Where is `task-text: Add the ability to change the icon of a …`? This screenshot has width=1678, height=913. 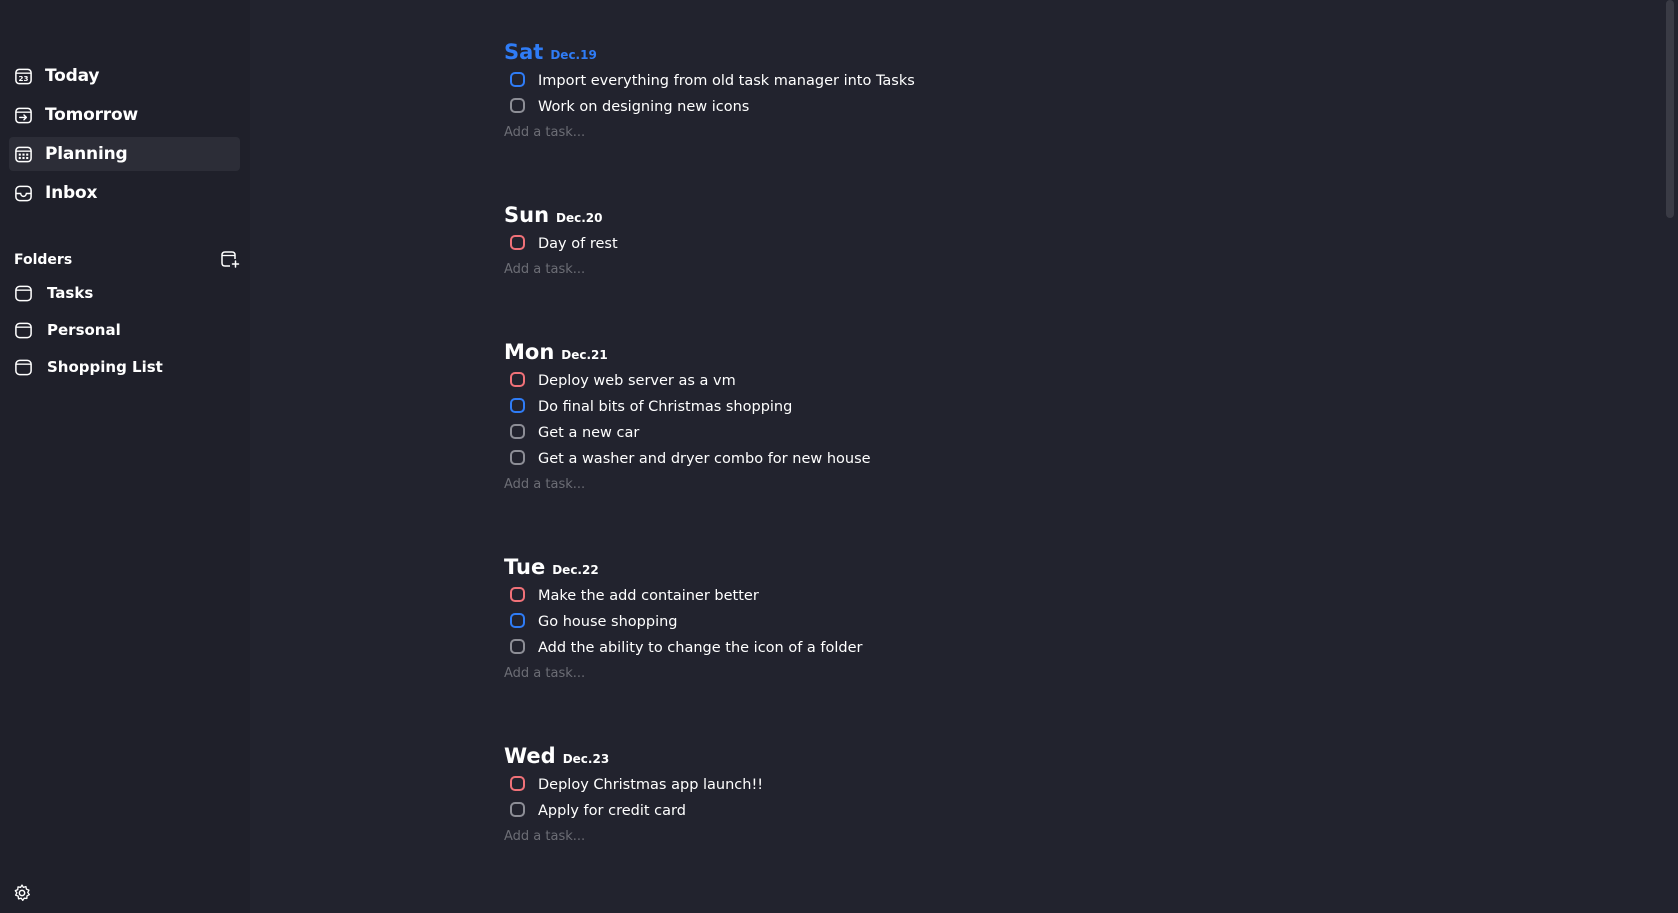
task-text: Add the ability to change the icon of a … is located at coordinates (700, 648).